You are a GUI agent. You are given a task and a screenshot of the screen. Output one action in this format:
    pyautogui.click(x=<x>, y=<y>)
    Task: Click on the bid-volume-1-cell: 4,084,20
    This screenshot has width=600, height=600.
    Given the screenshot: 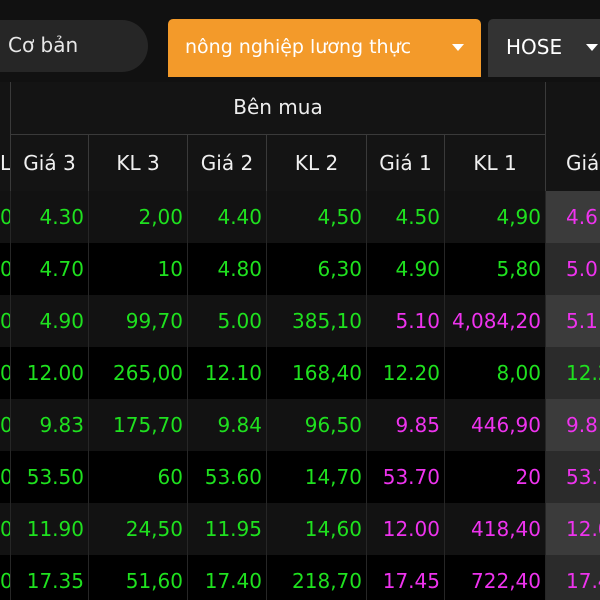 What is the action you would take?
    pyautogui.click(x=495, y=321)
    